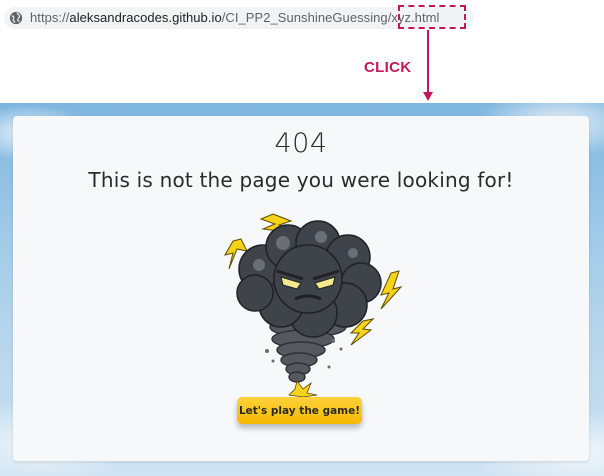  What do you see at coordinates (16, 18) in the screenshot?
I see `globe-icon` at bounding box center [16, 18].